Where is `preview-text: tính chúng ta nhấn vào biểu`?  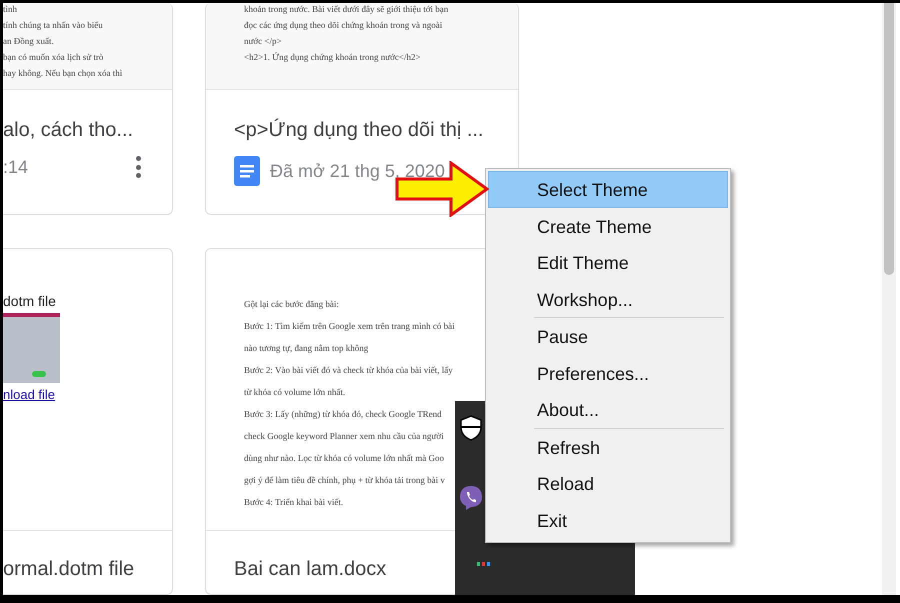
preview-text: tính chúng ta nhấn vào biểu is located at coordinates (53, 25).